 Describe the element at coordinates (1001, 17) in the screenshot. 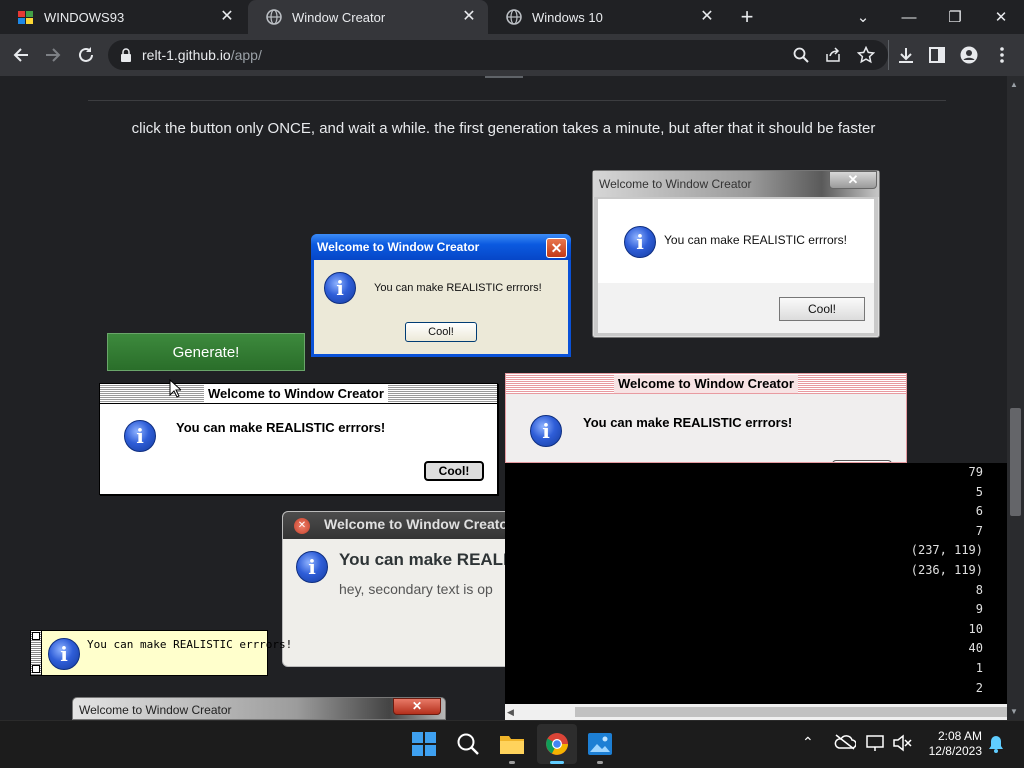

I see `close-window-icon: ✕` at that location.